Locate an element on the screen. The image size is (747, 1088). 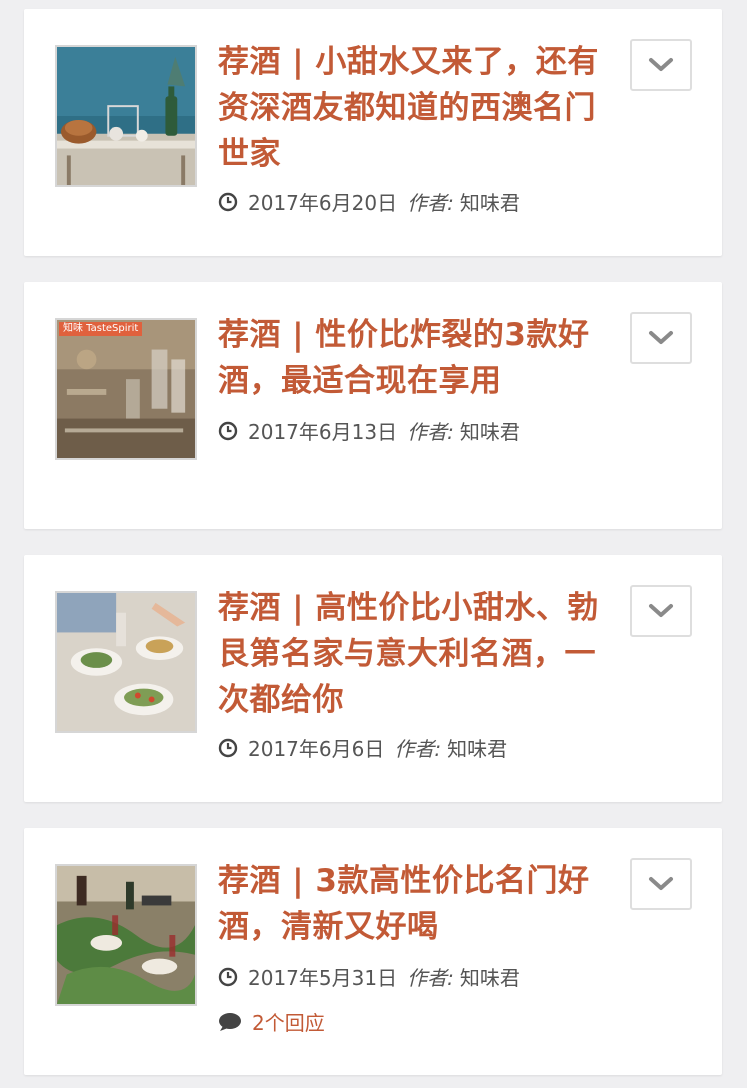
dinner-party-photo is located at coordinates (126, 935).